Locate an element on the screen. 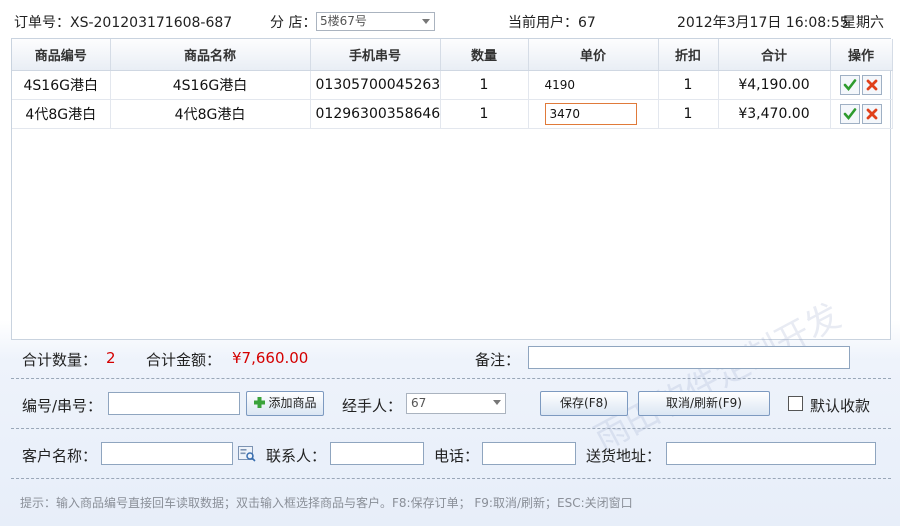 The width and height of the screenshot is (900, 526). column-header: 合计 is located at coordinates (774, 55).